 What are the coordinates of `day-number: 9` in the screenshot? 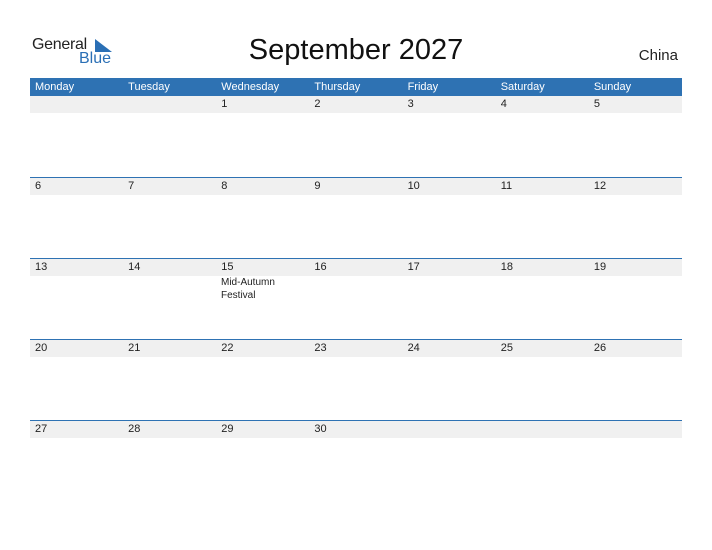 It's located at (317, 186).